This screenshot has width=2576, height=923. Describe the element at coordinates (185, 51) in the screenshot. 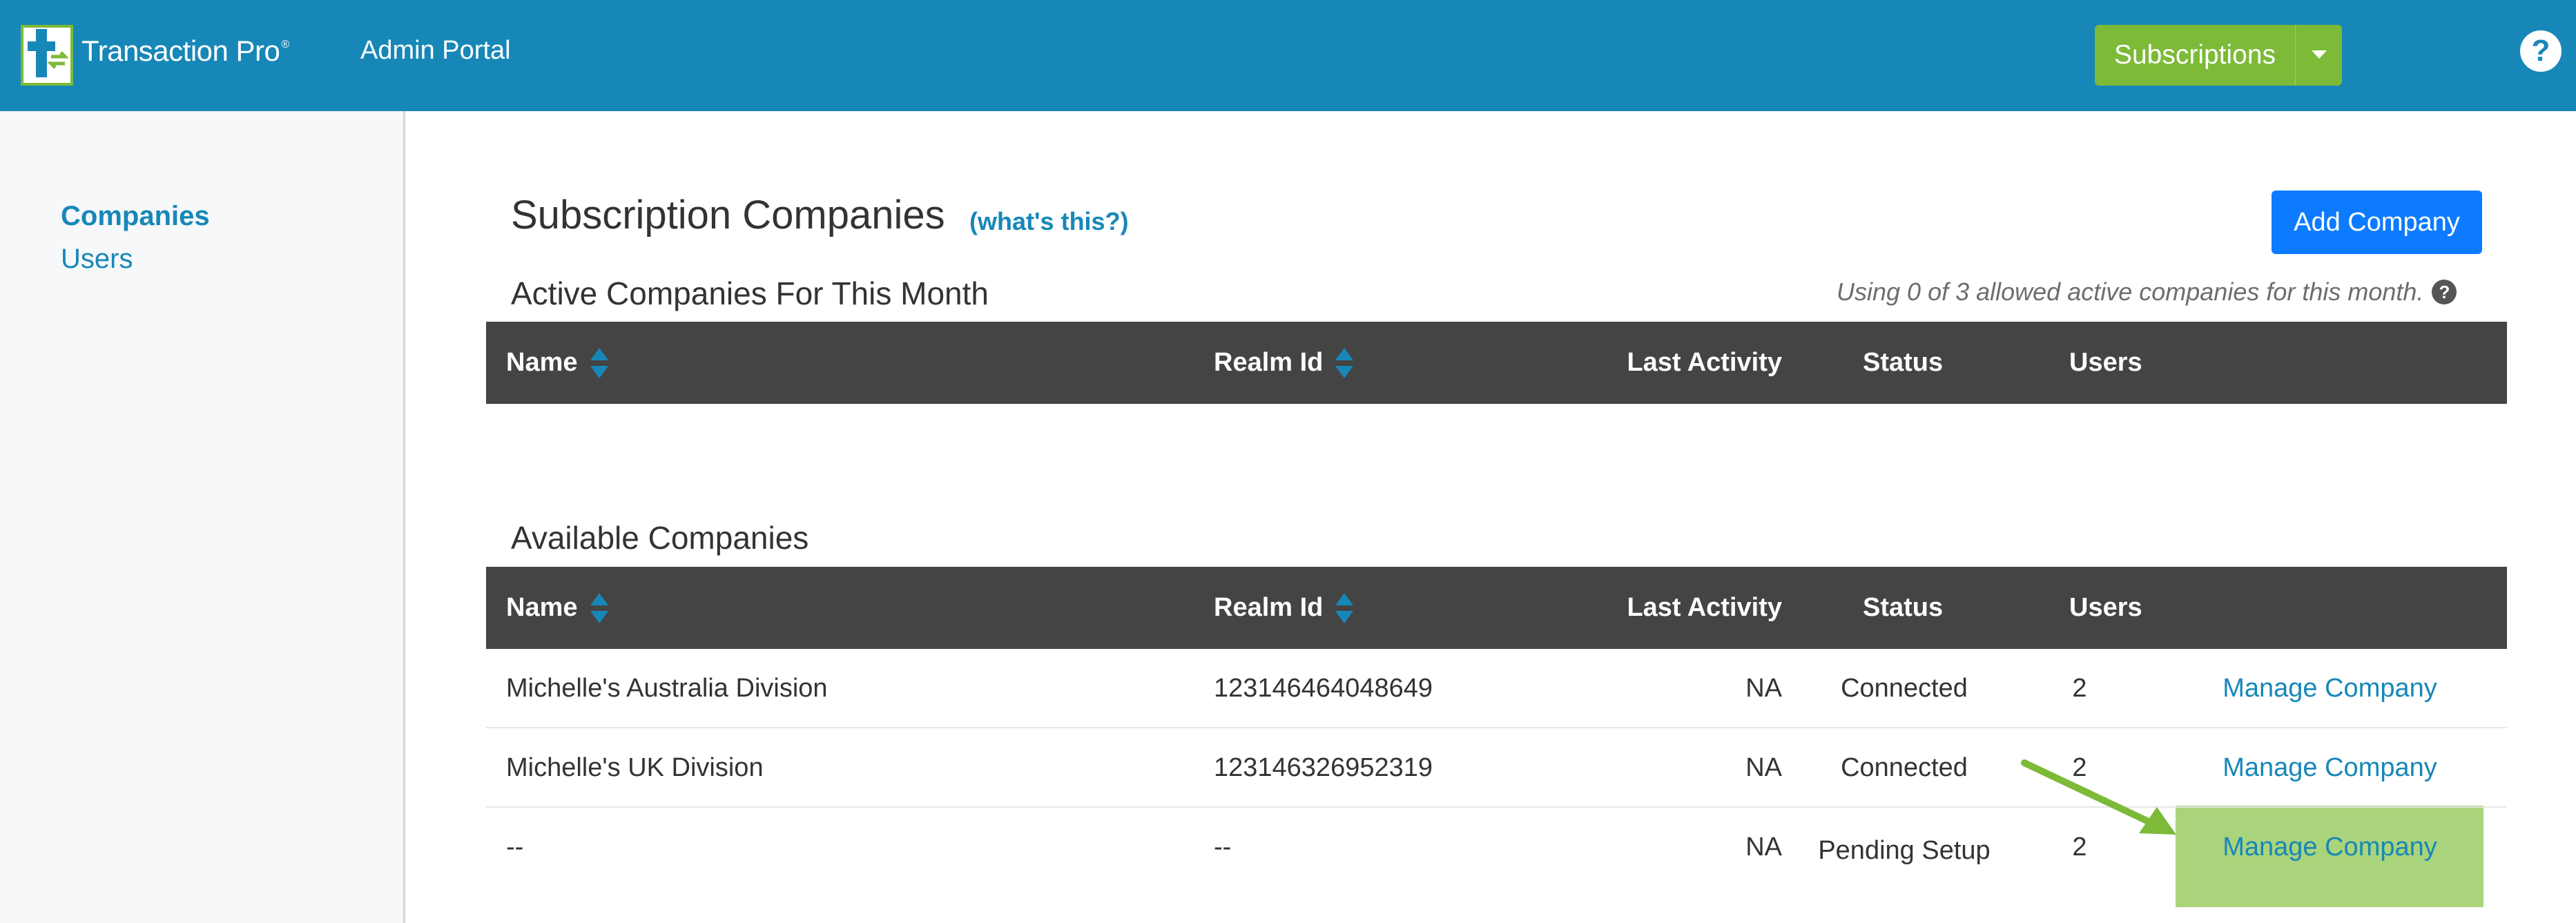

I see `brand-name: Transaction Pro ®` at that location.